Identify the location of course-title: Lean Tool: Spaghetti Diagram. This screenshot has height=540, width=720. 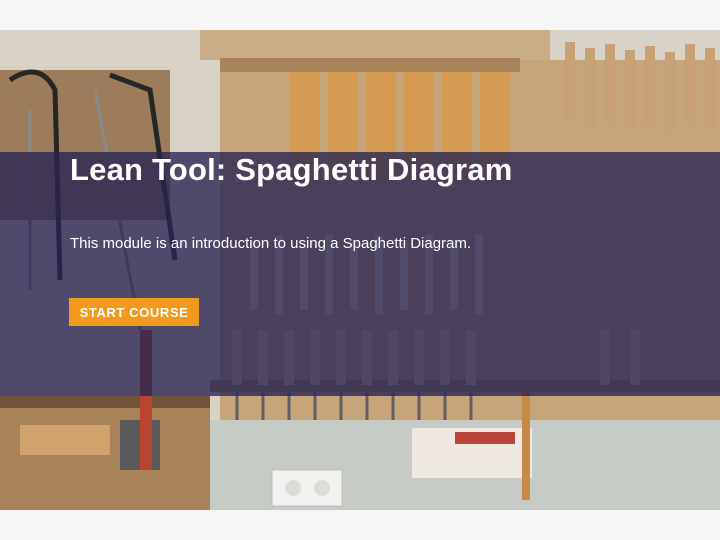
(291, 169).